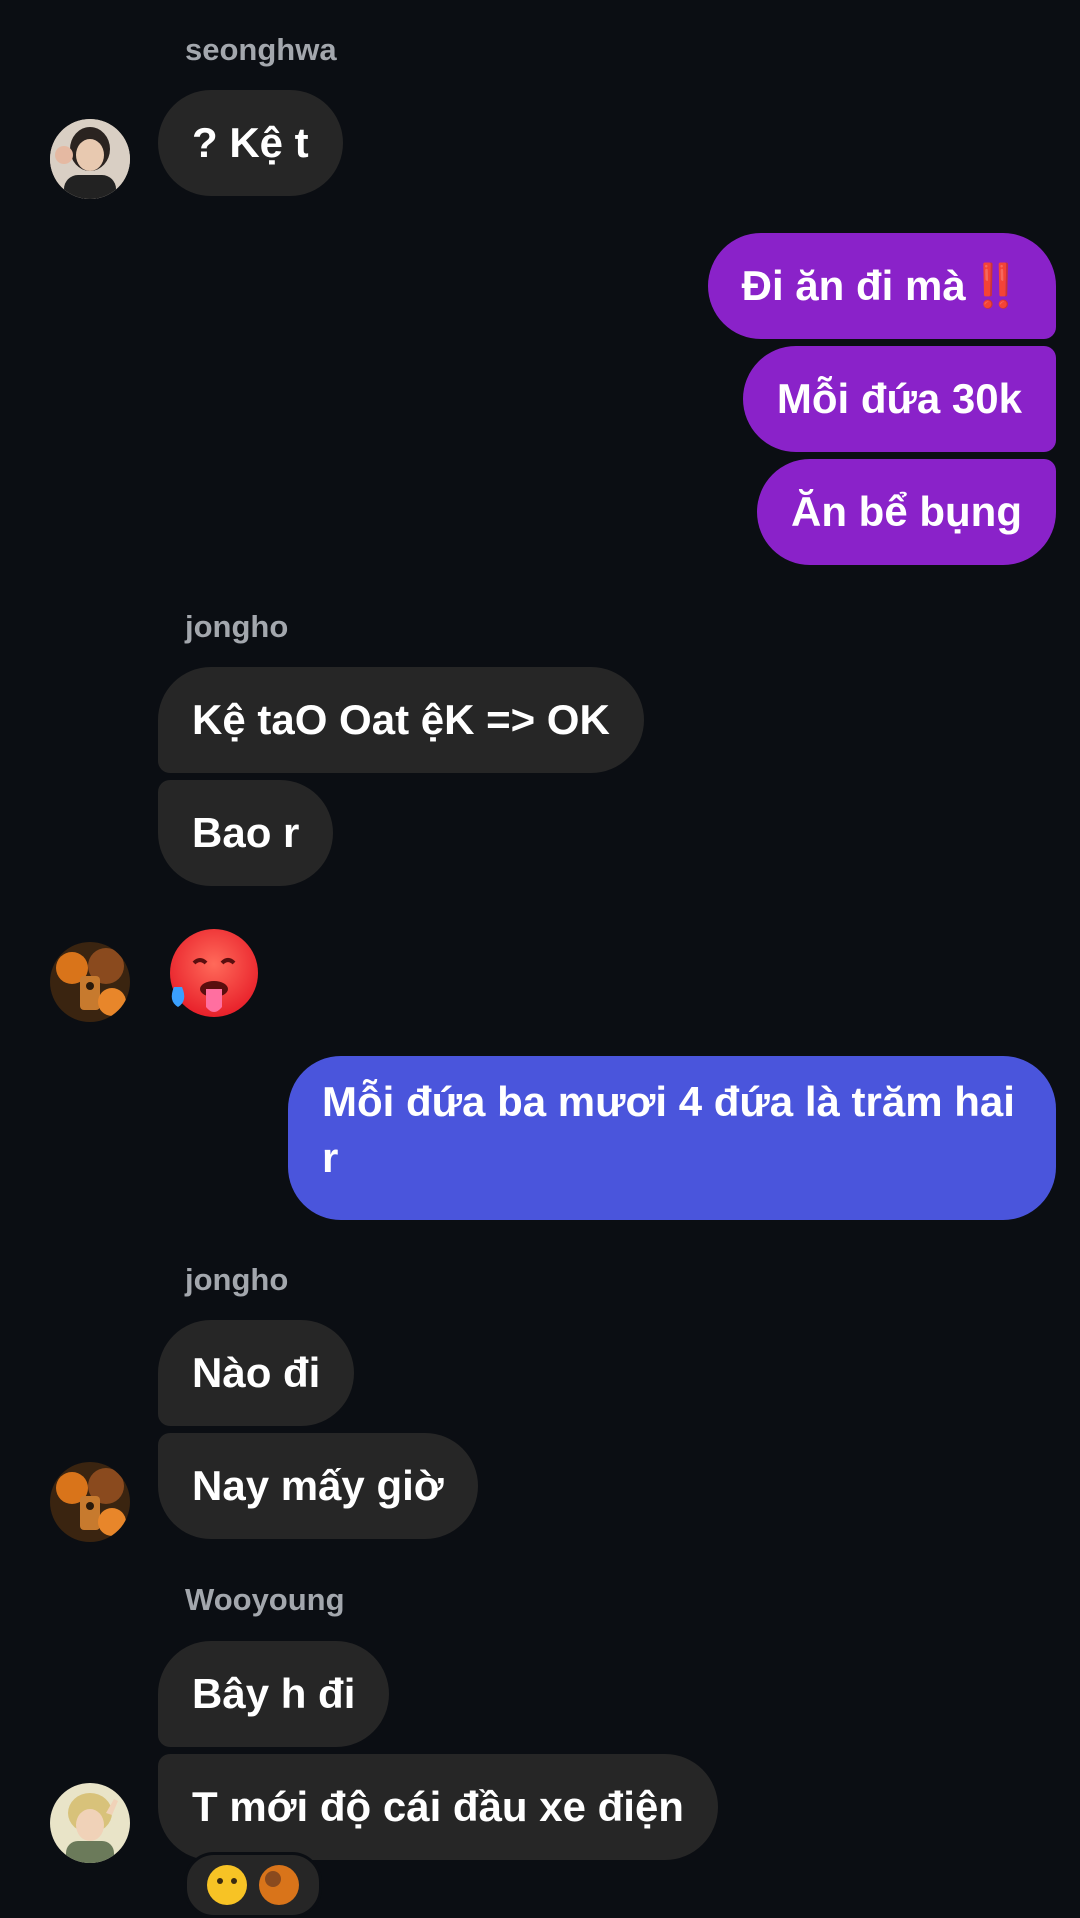  What do you see at coordinates (995, 285) in the screenshot?
I see `double-exclamation-icon: ‼️` at bounding box center [995, 285].